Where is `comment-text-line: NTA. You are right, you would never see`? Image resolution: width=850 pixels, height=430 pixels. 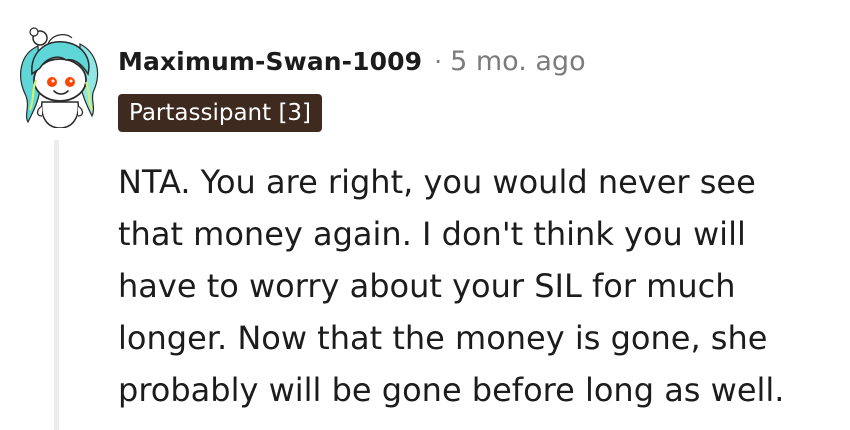
comment-text-line: NTA. You are right, you would never see is located at coordinates (437, 182).